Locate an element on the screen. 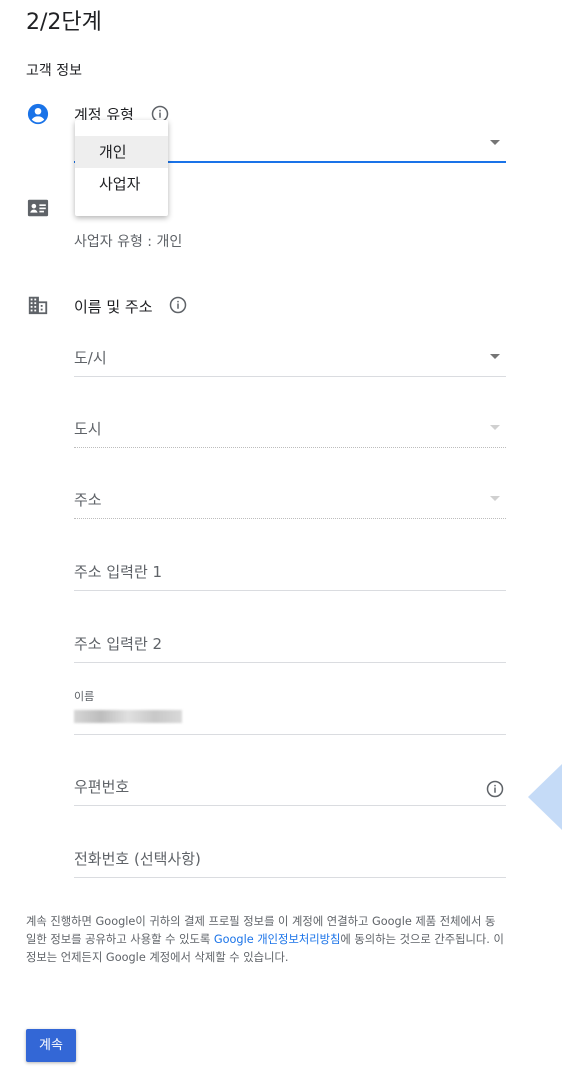  continue-button: 계속 is located at coordinates (51, 1045).